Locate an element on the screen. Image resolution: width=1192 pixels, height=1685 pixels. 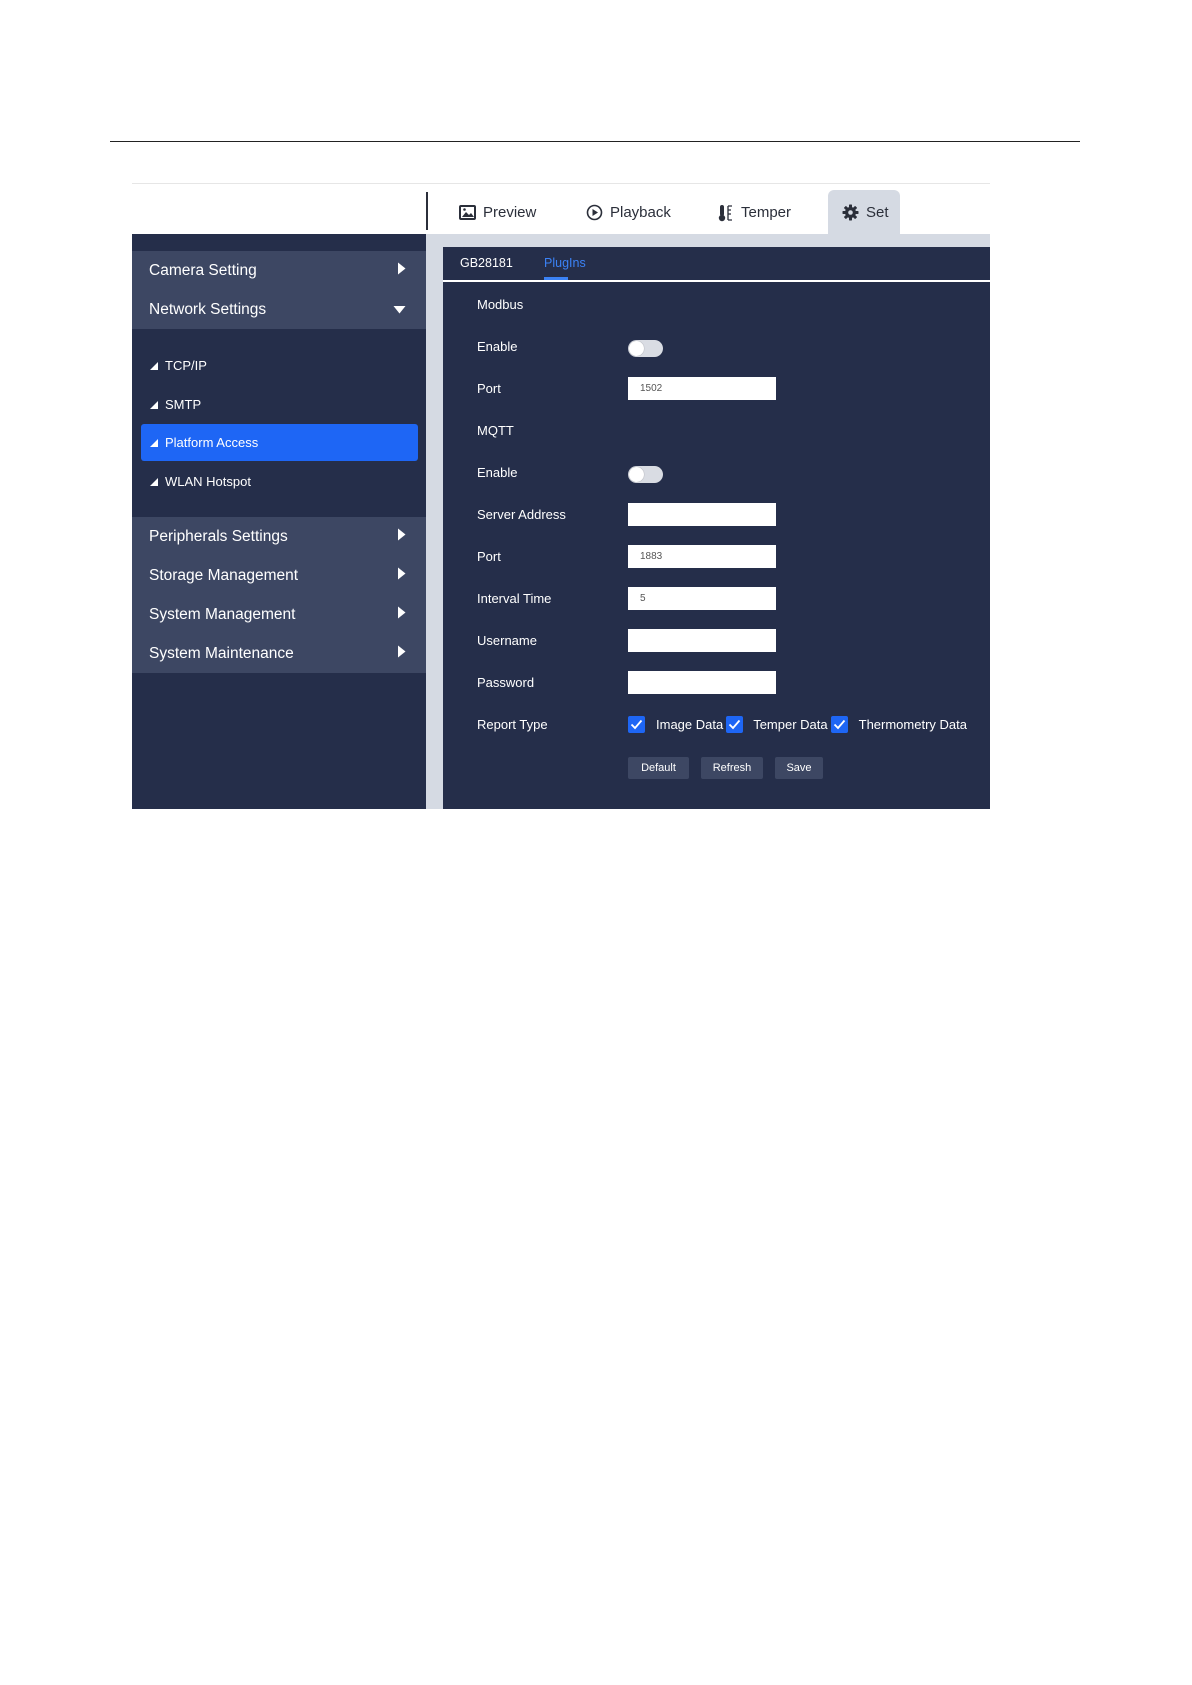
sidebar-item-label: System Maintenance is located at coordinates (221, 653).